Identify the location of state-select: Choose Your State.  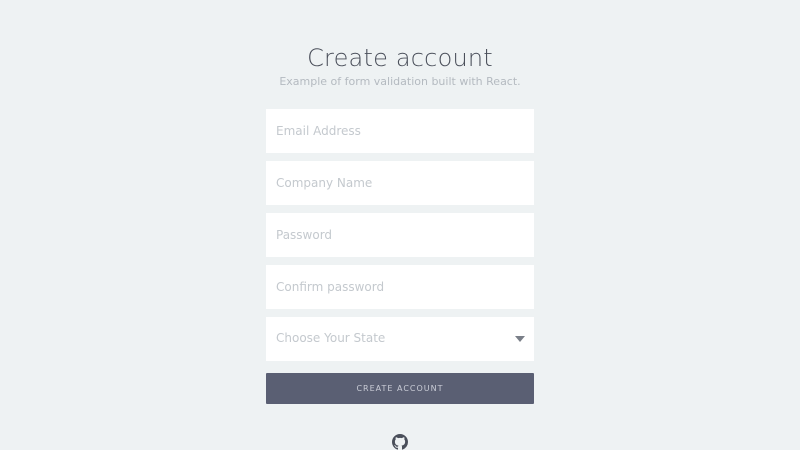
(400, 339).